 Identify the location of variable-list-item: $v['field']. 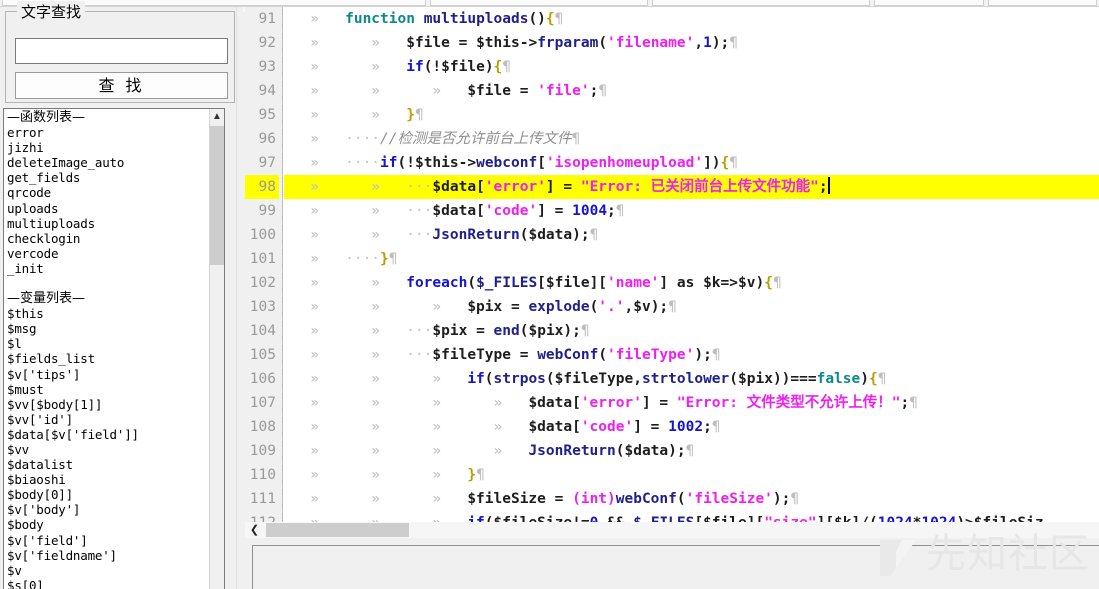
(108, 540).